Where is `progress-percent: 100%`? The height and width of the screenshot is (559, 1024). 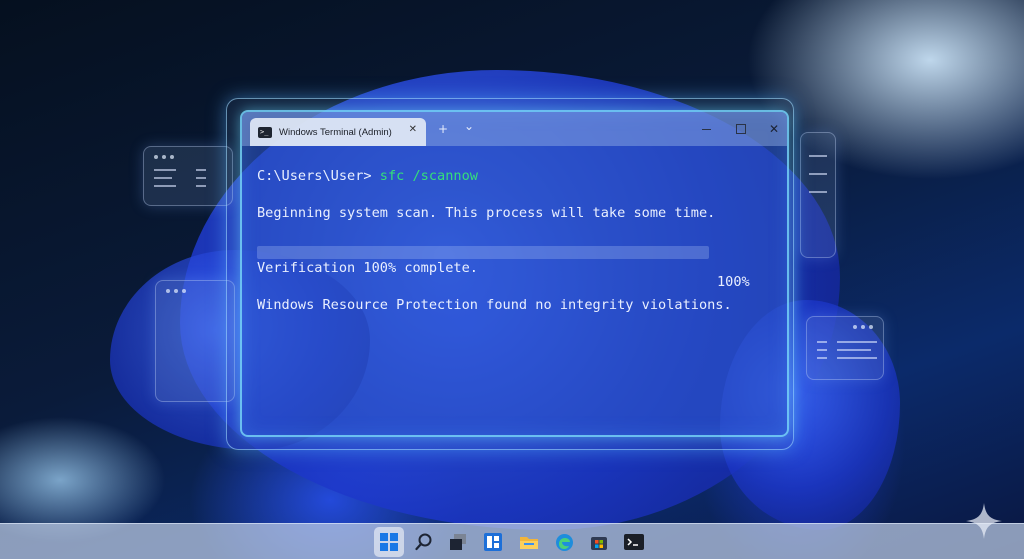 progress-percent: 100% is located at coordinates (733, 282).